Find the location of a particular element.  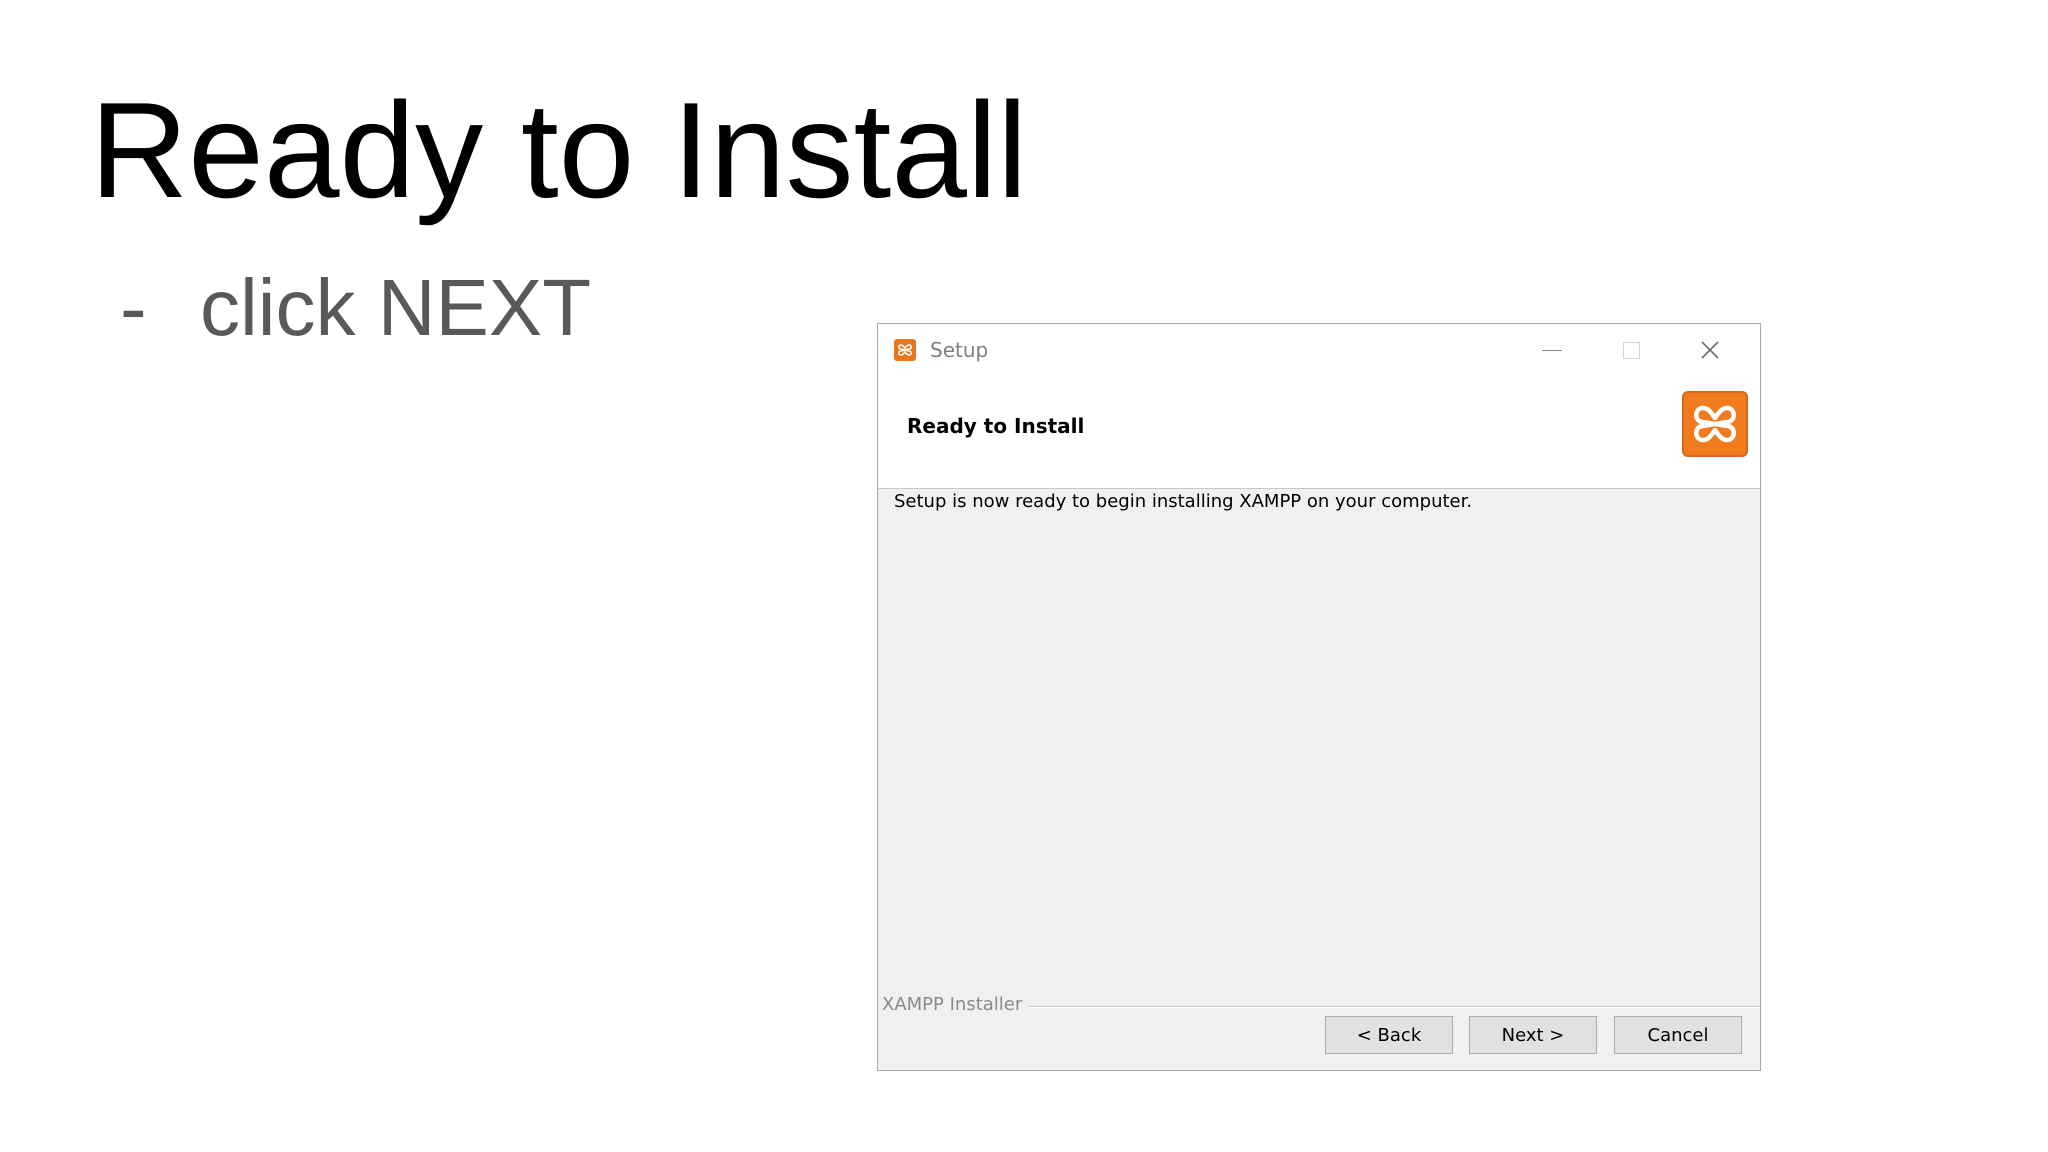

cancel-button: Cancel is located at coordinates (1678, 1035).